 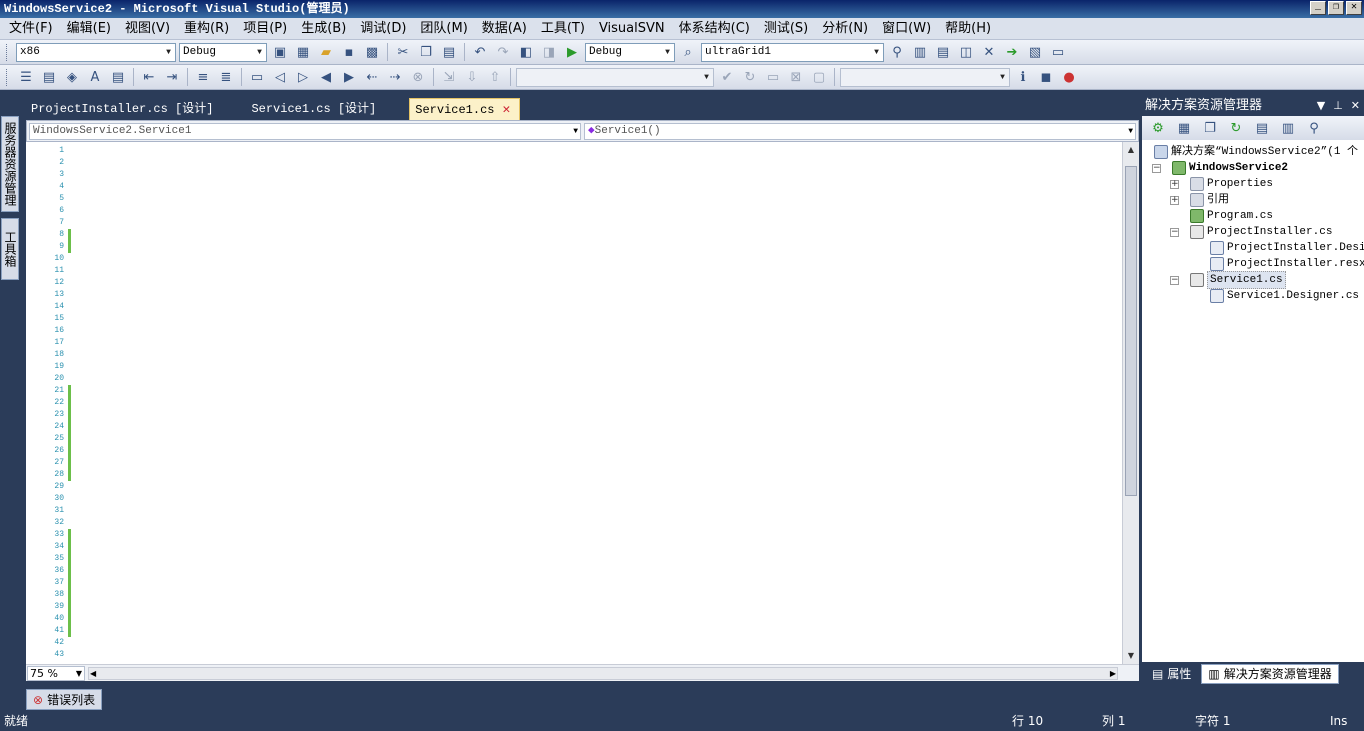 What do you see at coordinates (326, 77) in the screenshot?
I see `prev-bookmark-folder-icon: ◀` at bounding box center [326, 77].